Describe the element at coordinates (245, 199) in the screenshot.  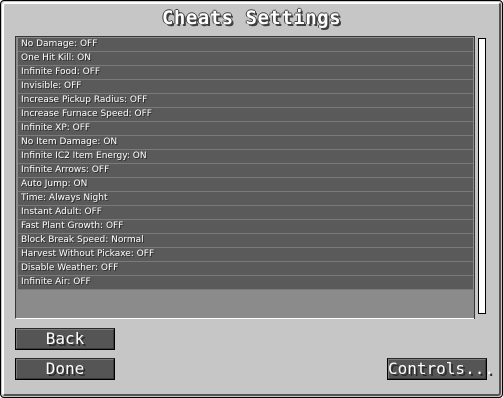
I see `cheat-row-time: Time: Always Night` at that location.